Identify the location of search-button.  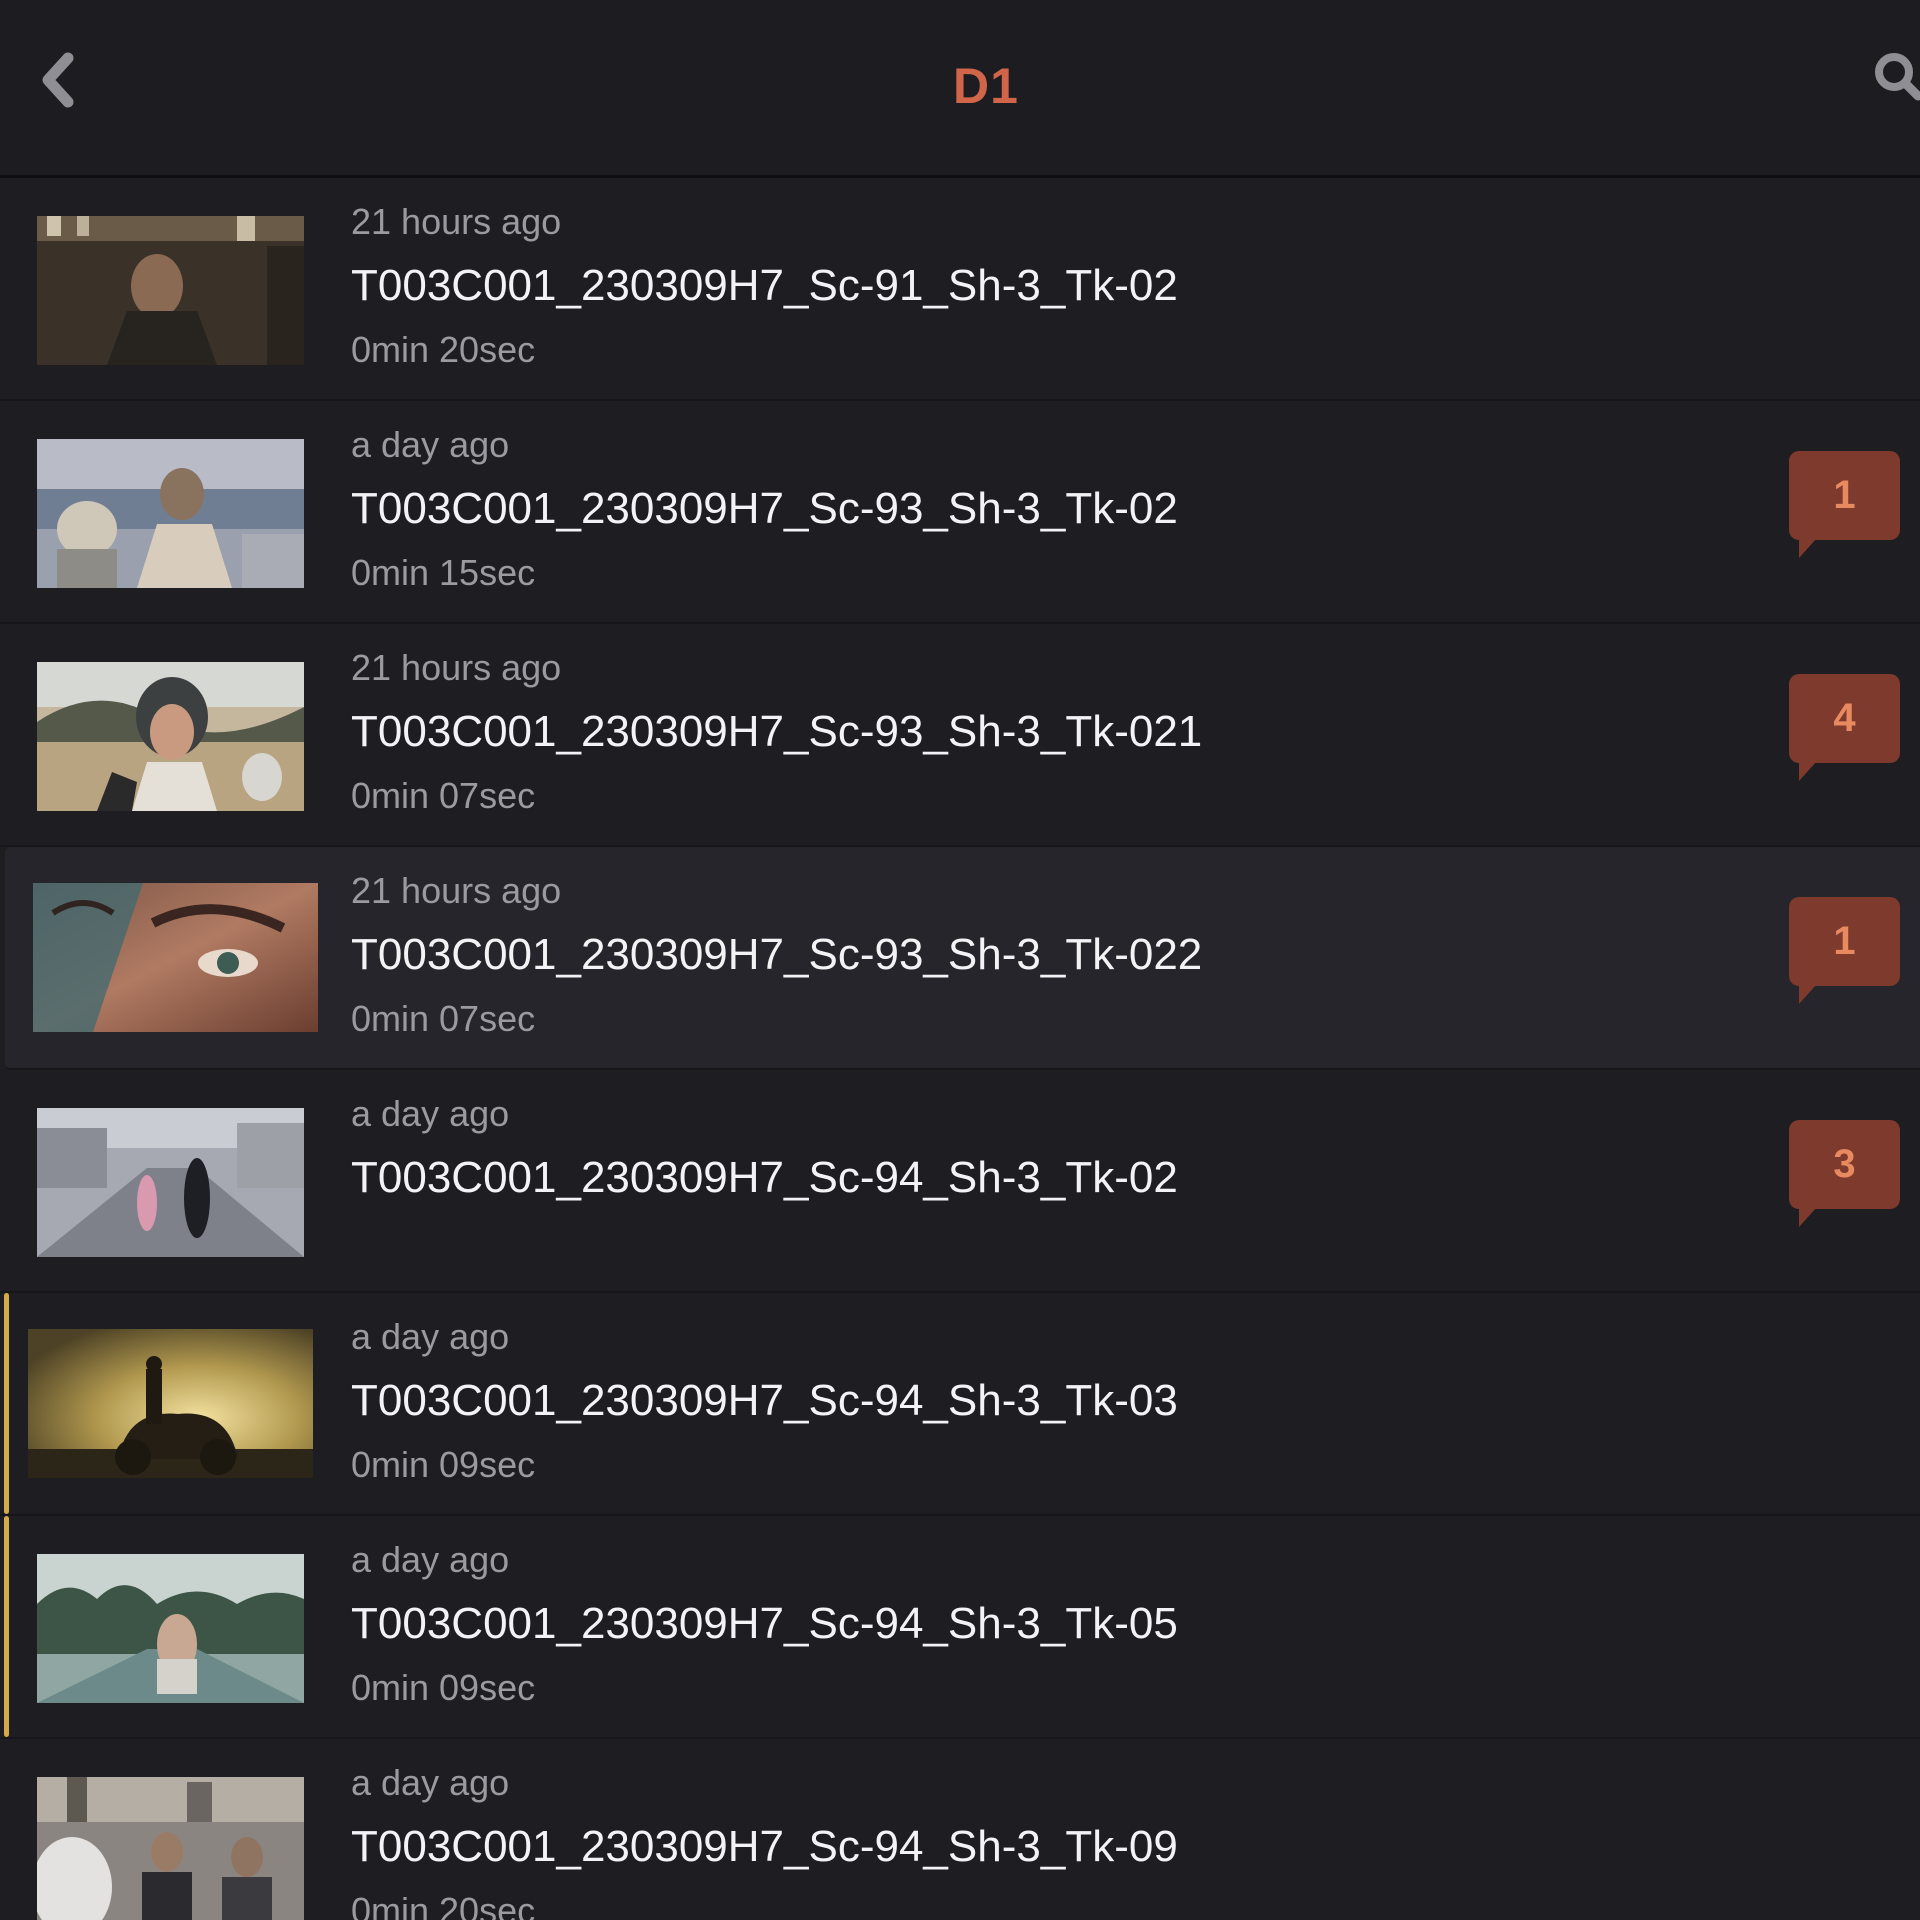
(1896, 80).